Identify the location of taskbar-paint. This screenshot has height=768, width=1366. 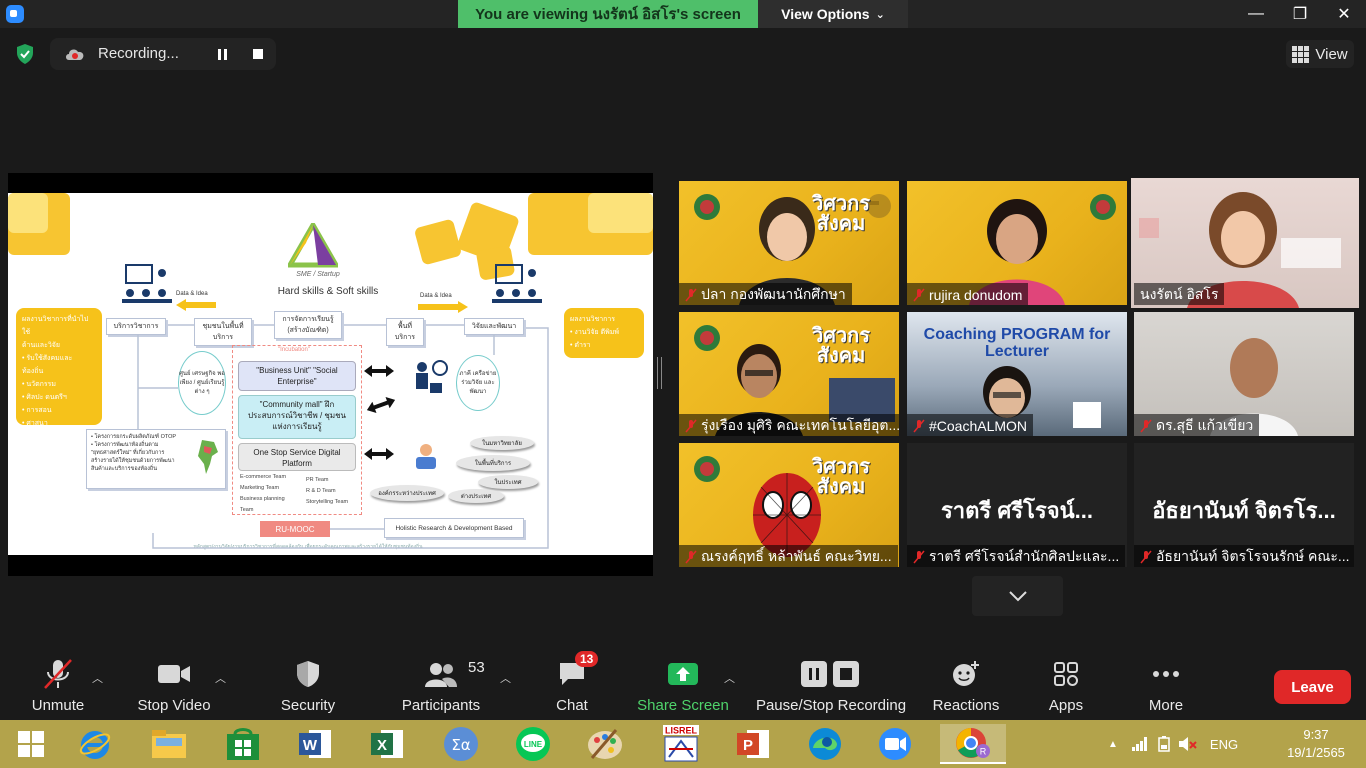
(605, 744).